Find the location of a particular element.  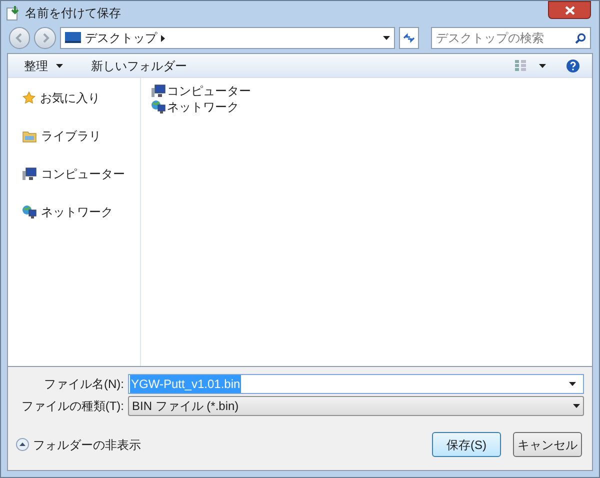

sidebar-item: ネットワーク is located at coordinates (77, 212).